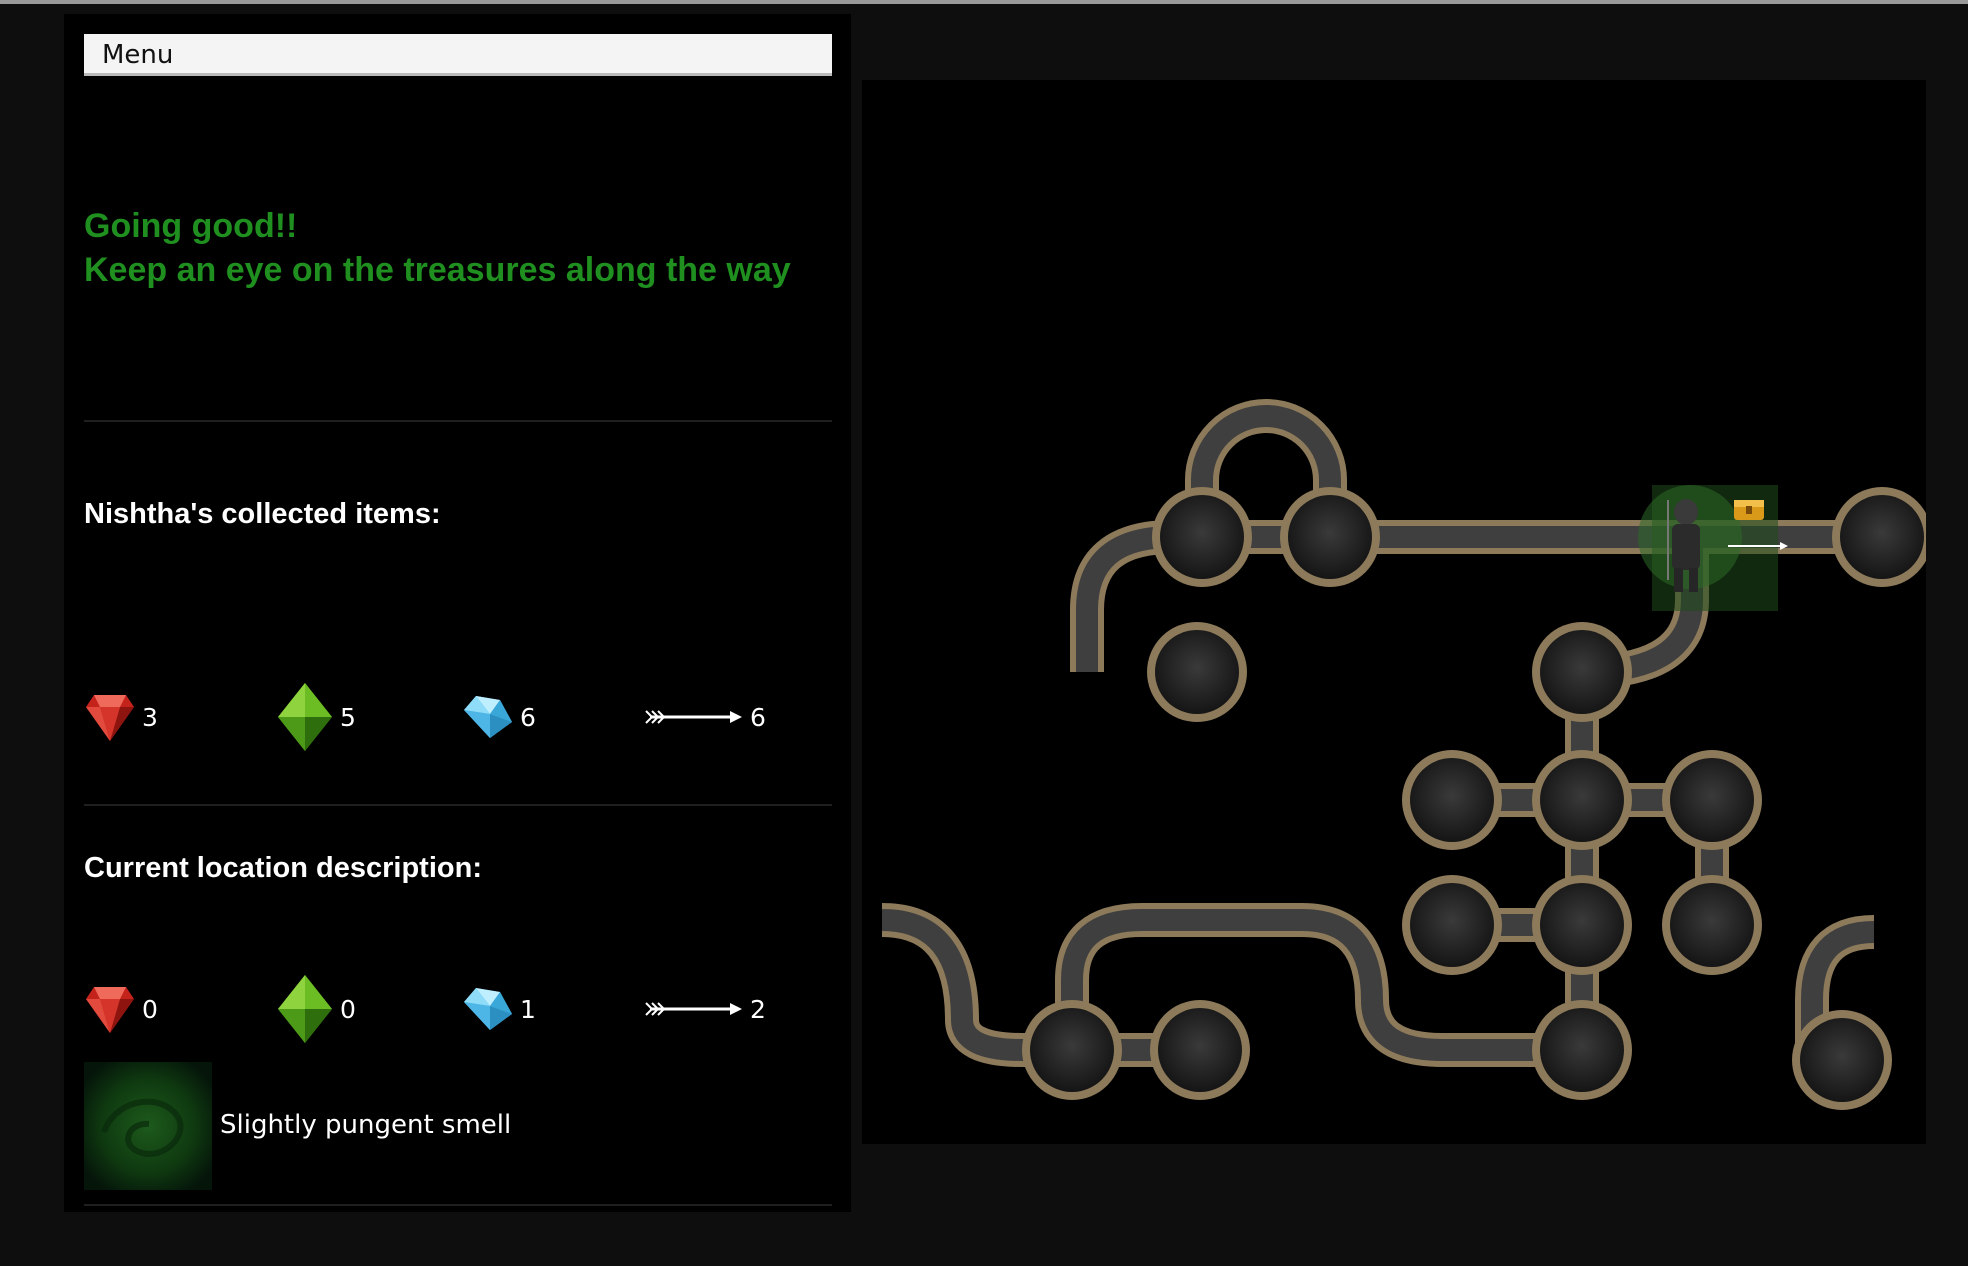  Describe the element at coordinates (366, 1125) in the screenshot. I see `location-description: Slightly pungent smell` at that location.